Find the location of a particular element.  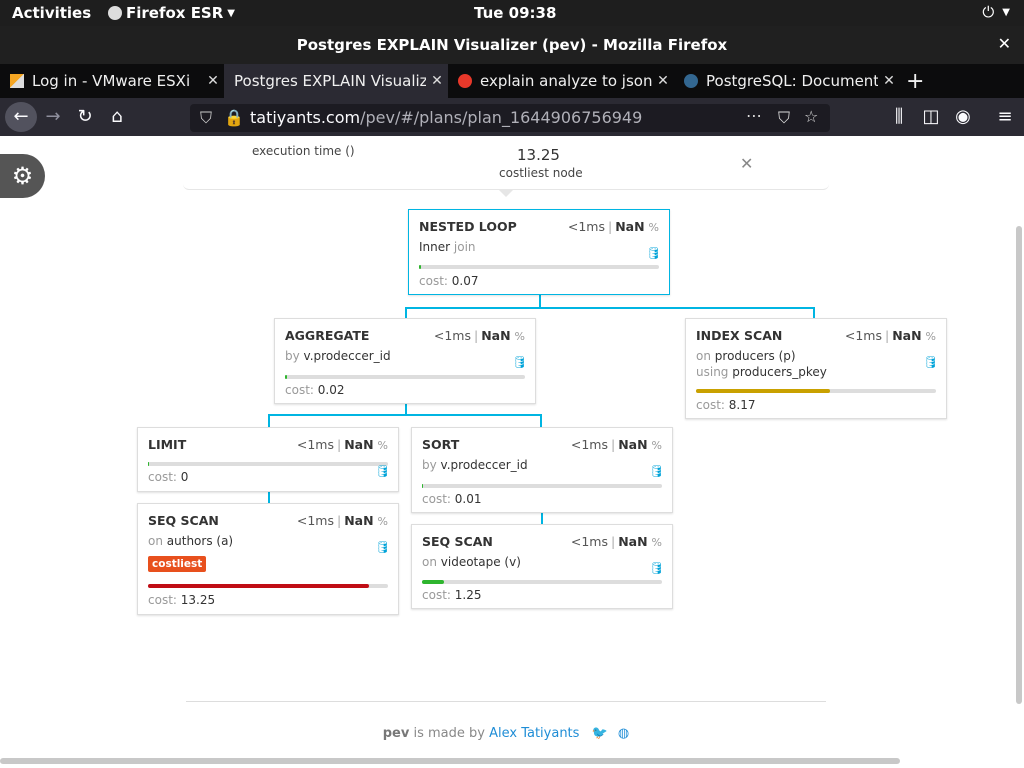

shield-icon: ⛉ is located at coordinates (206, 118).